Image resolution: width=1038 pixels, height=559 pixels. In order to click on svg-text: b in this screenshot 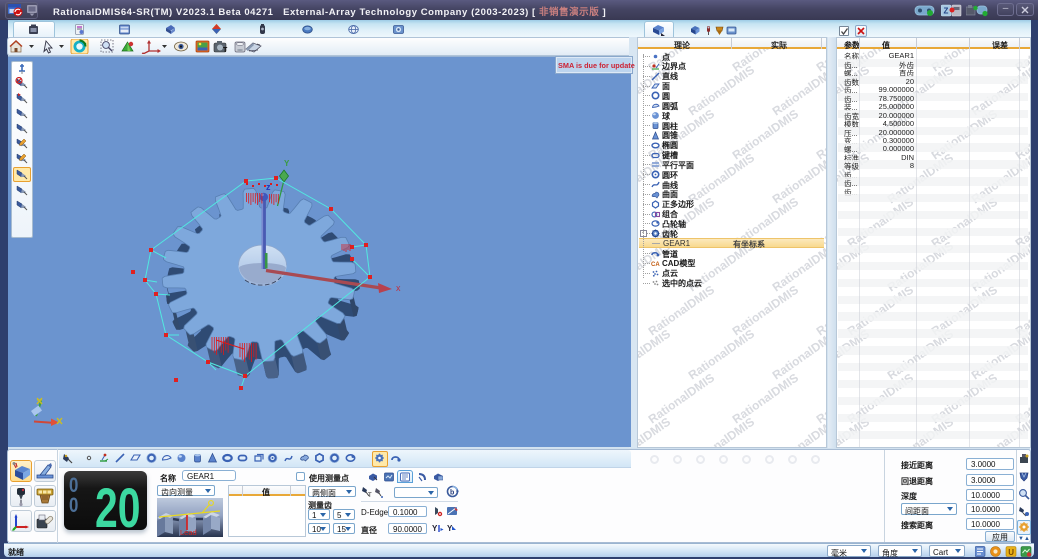, I will do `click(452, 493)`.